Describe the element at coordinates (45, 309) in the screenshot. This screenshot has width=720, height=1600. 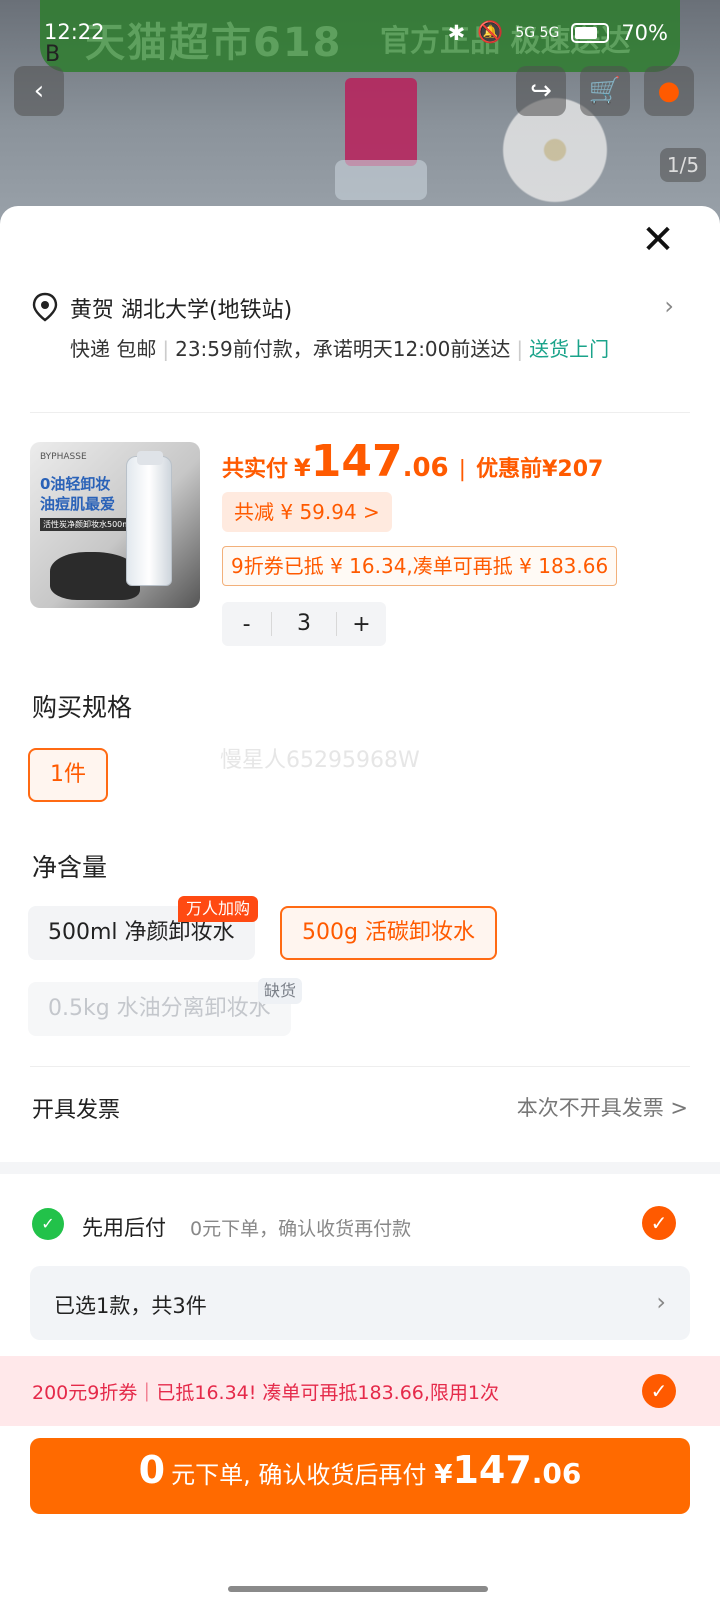
I see `location-pin-icon` at that location.